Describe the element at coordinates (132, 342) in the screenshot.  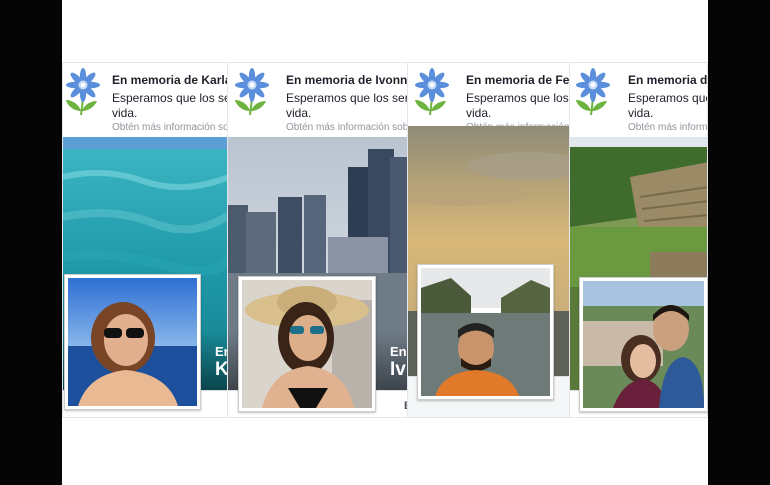
I see `profile-photo-karla` at that location.